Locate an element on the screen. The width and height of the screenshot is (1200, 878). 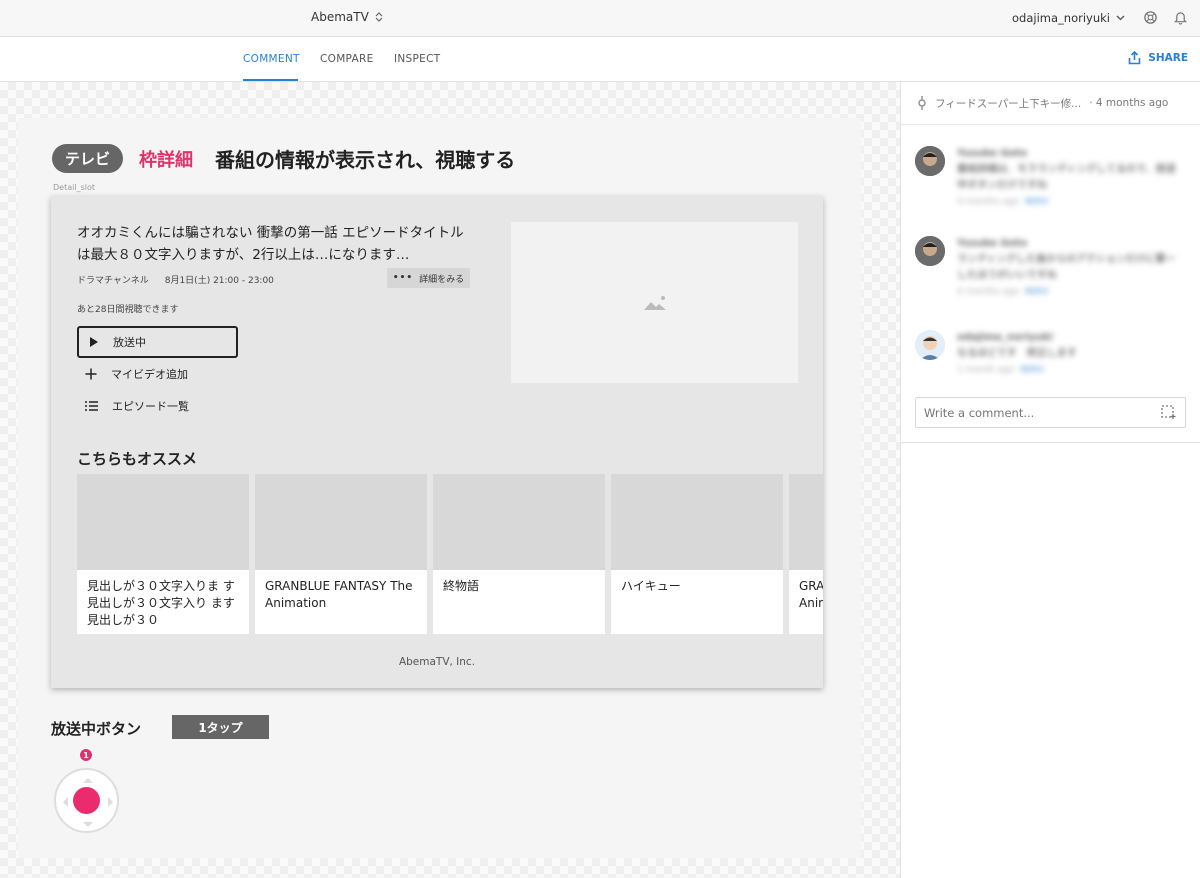
share-label: SHARE is located at coordinates (1168, 58).